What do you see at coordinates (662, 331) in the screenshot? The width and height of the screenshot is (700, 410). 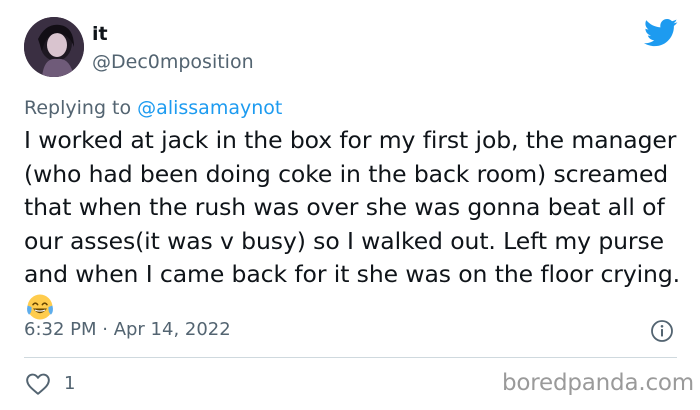 I see `info-icon` at bounding box center [662, 331].